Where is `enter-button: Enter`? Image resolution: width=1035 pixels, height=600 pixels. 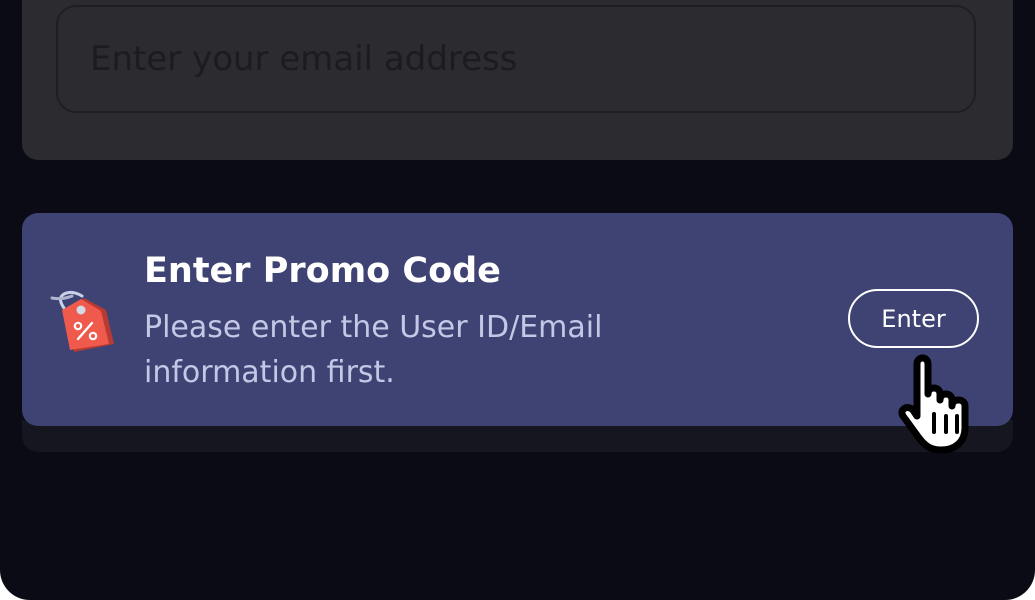
enter-button: Enter is located at coordinates (913, 318).